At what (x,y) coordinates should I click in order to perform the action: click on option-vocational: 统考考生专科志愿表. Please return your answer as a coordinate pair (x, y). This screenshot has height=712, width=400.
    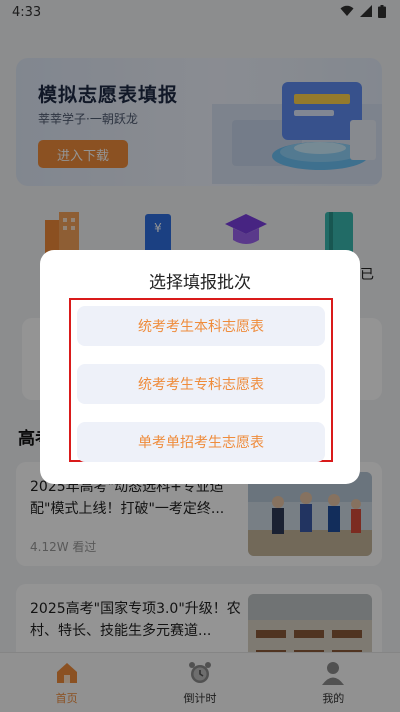
    Looking at the image, I should click on (201, 384).